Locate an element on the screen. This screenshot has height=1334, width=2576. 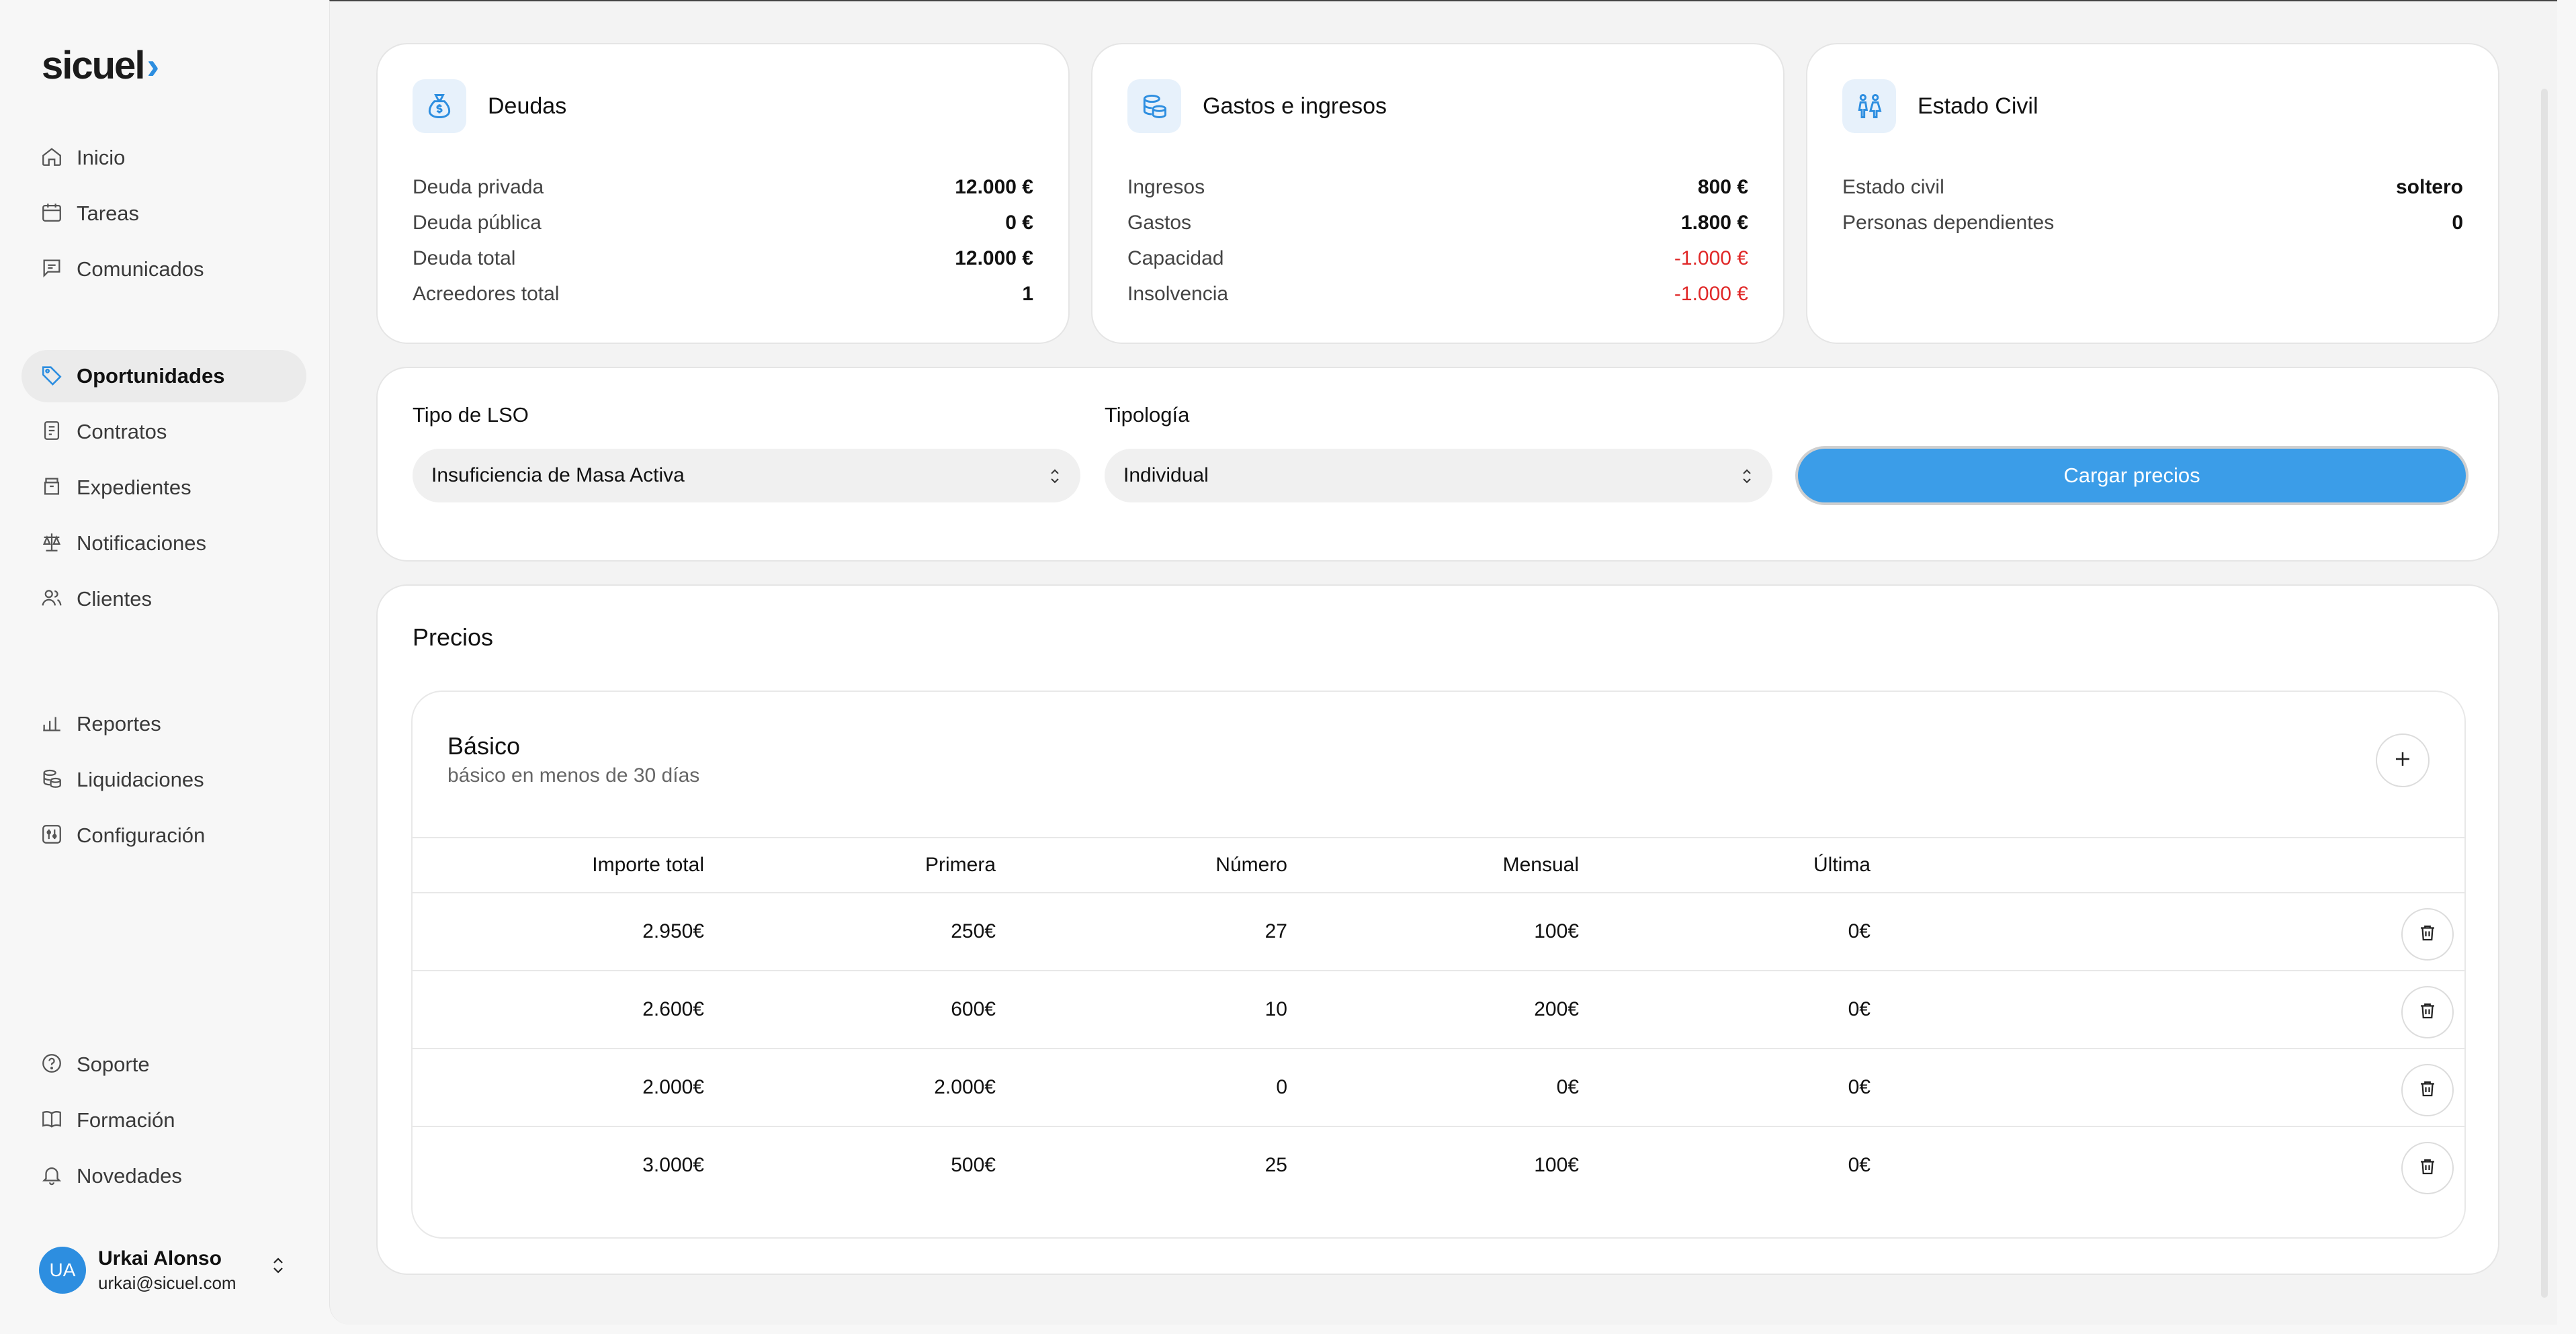
typology-select: Individual is located at coordinates (1438, 475).